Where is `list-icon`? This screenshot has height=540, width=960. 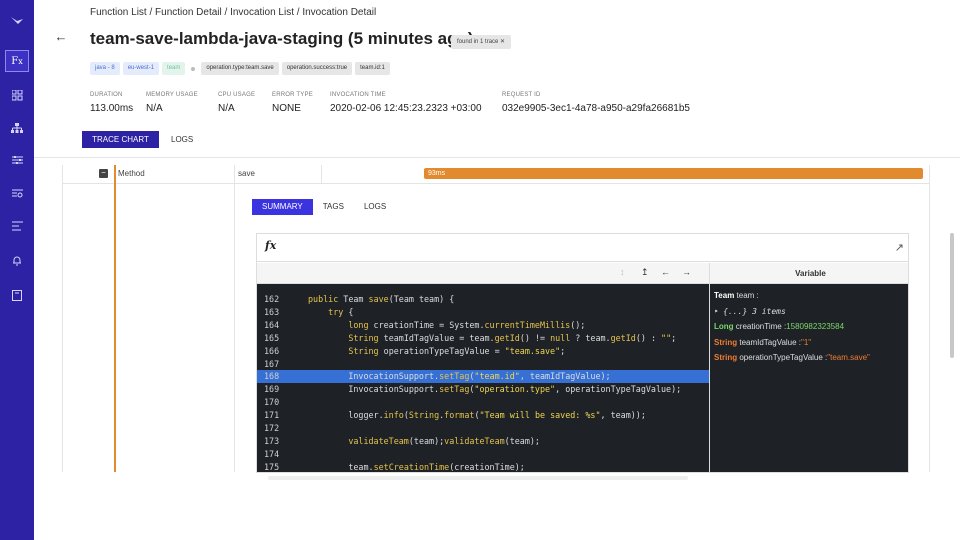
list-icon is located at coordinates (17, 226).